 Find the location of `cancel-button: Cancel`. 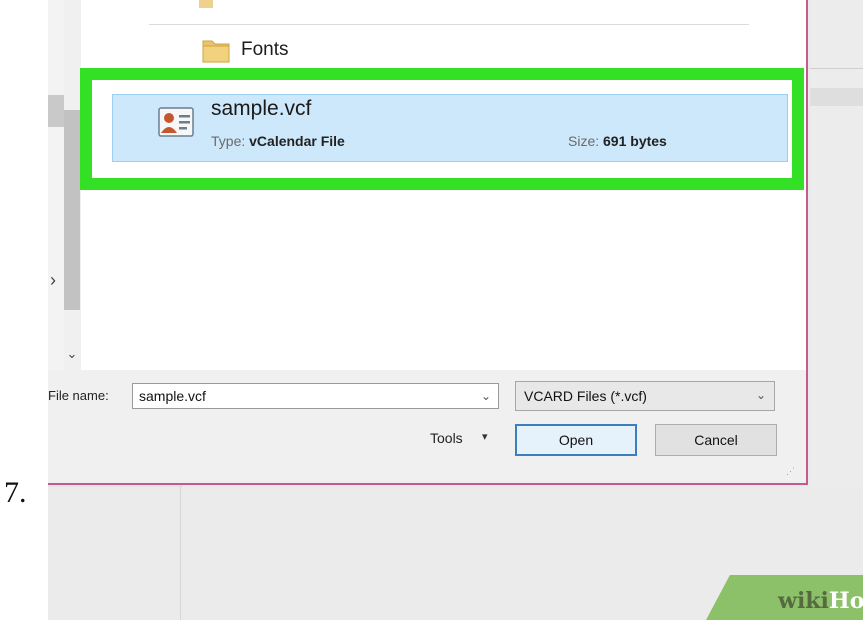

cancel-button: Cancel is located at coordinates (716, 440).